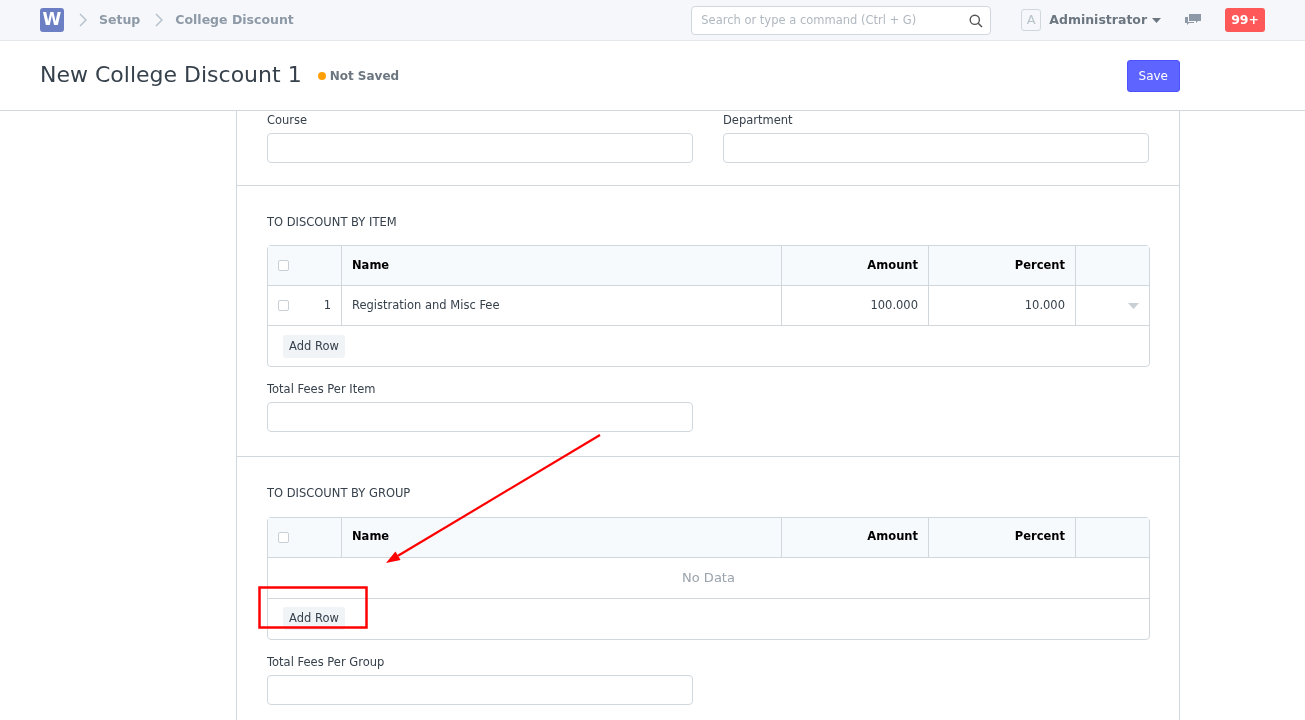 The width and height of the screenshot is (1305, 720). Describe the element at coordinates (364, 76) in the screenshot. I see `status-text: Not Saved` at that location.